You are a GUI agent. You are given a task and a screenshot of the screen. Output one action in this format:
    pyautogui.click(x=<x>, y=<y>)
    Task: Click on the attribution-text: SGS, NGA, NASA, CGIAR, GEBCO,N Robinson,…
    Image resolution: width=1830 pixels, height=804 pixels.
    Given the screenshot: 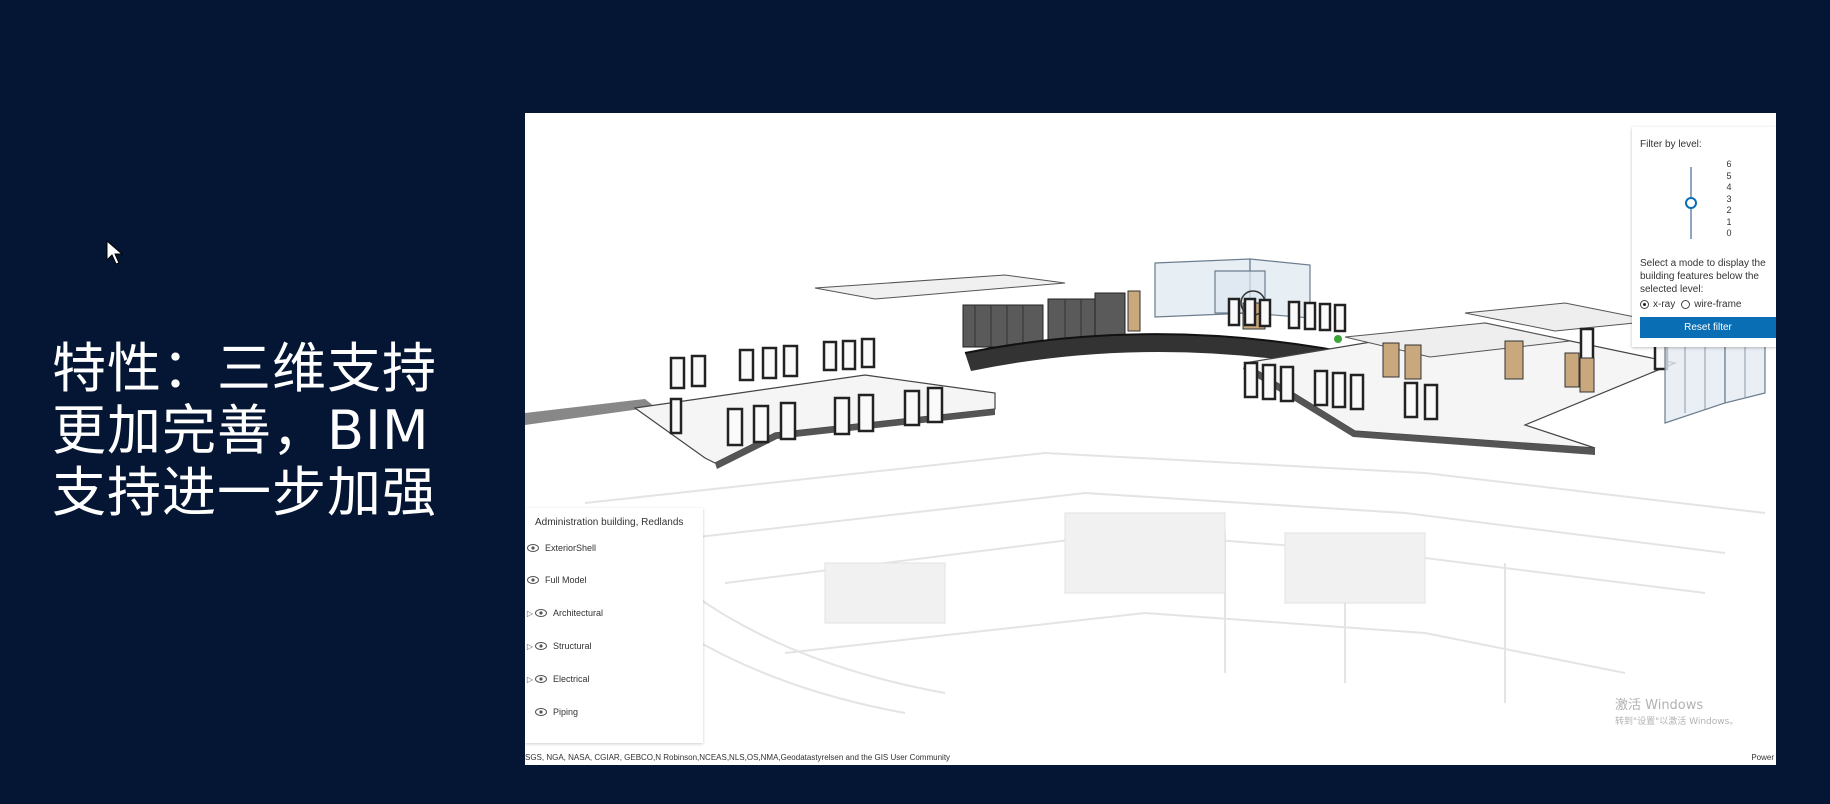 What is the action you would take?
    pyautogui.click(x=738, y=757)
    